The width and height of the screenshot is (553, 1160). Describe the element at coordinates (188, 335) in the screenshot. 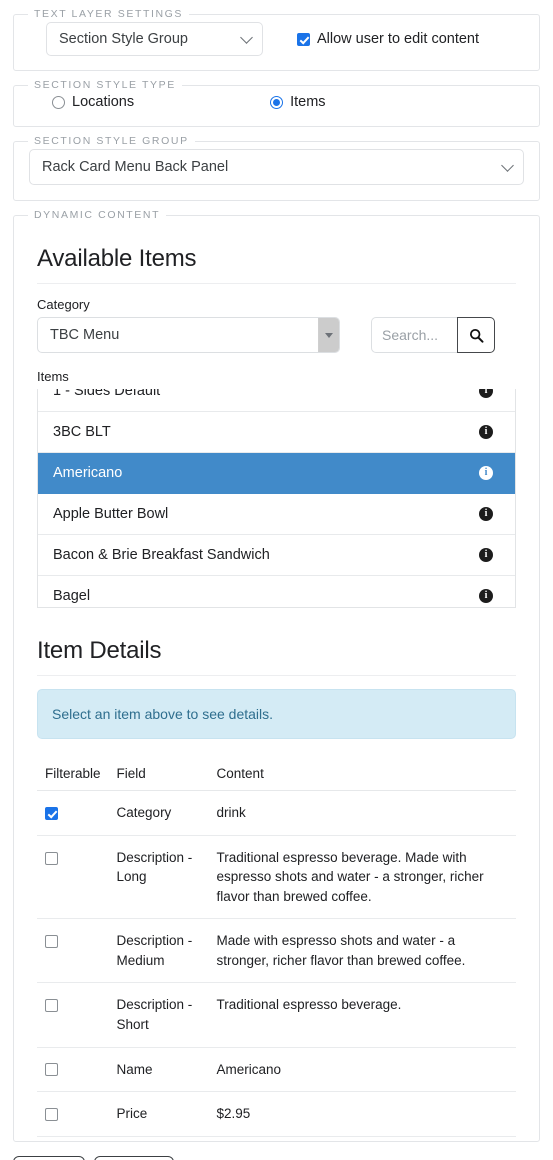

I see `category-select: TBC Menu` at that location.